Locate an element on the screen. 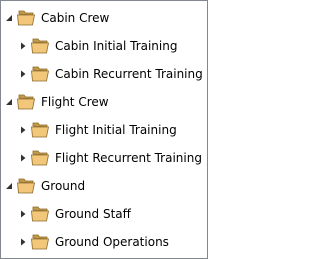 This screenshot has height=259, width=320. tree-node-cabin-recurrent-training: Cabin Recurrent Training is located at coordinates (110, 74).